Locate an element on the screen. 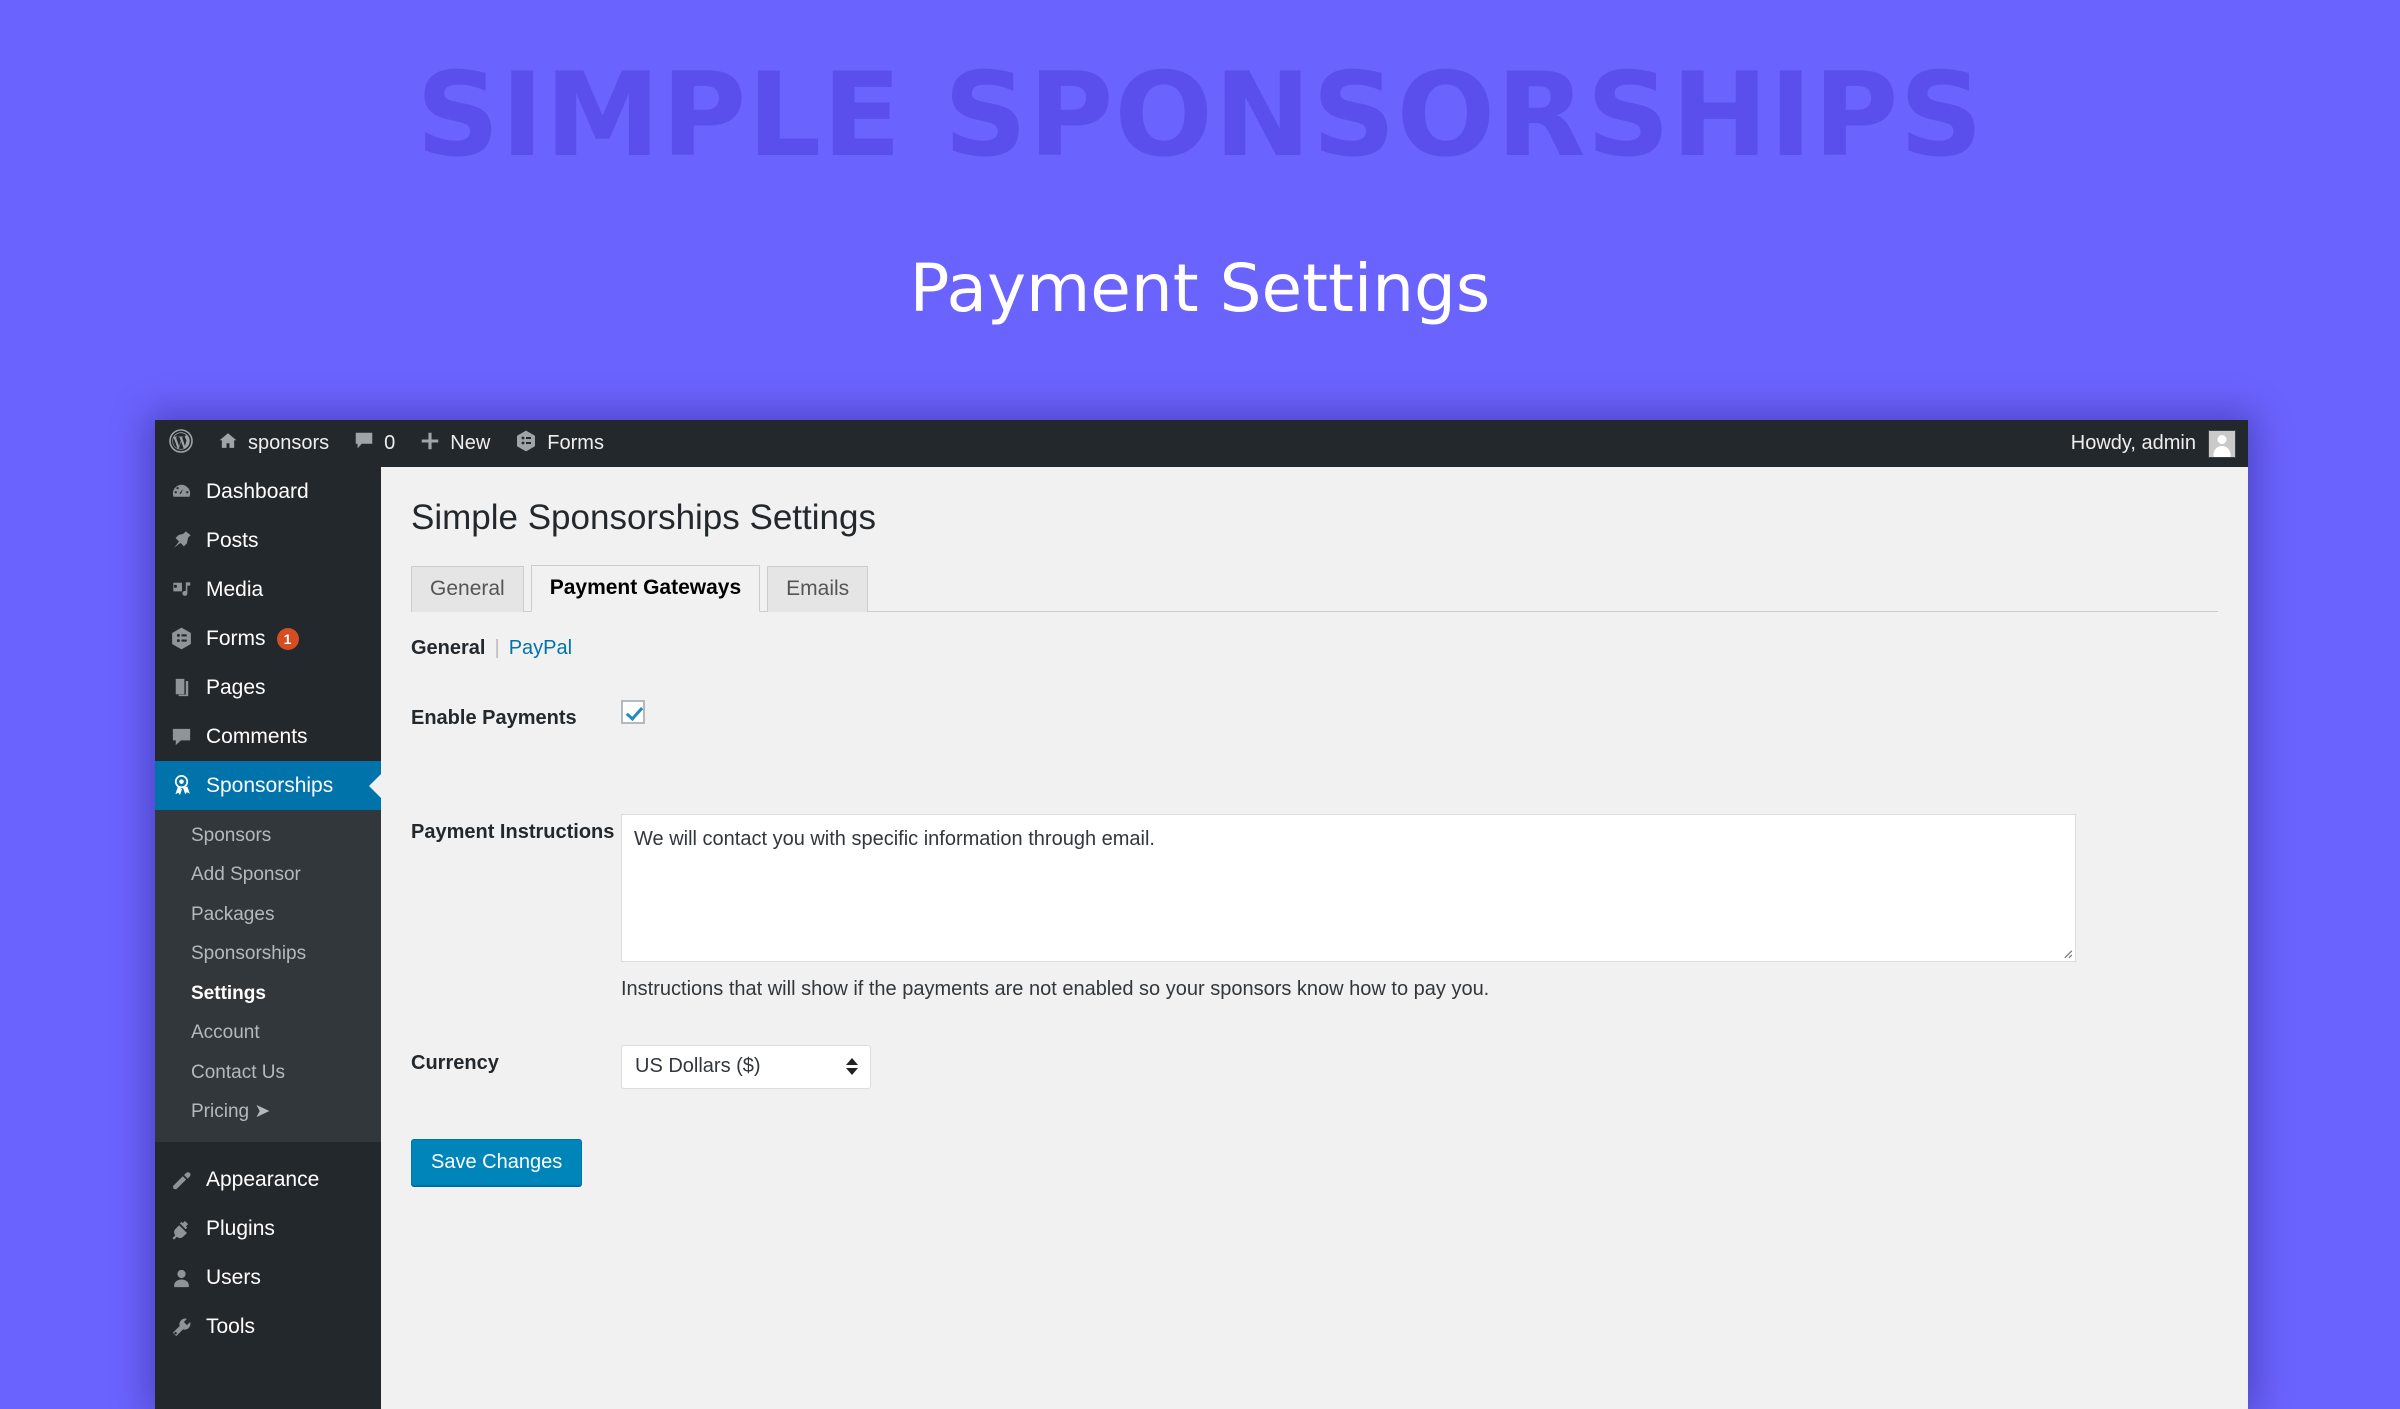  tab-payment-gateways: Payment Gateways is located at coordinates (645, 588).